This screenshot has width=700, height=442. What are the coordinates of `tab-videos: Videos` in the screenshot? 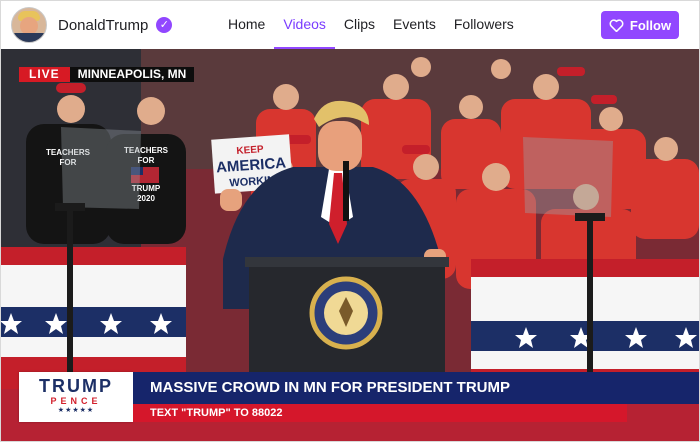 It's located at (304, 25).